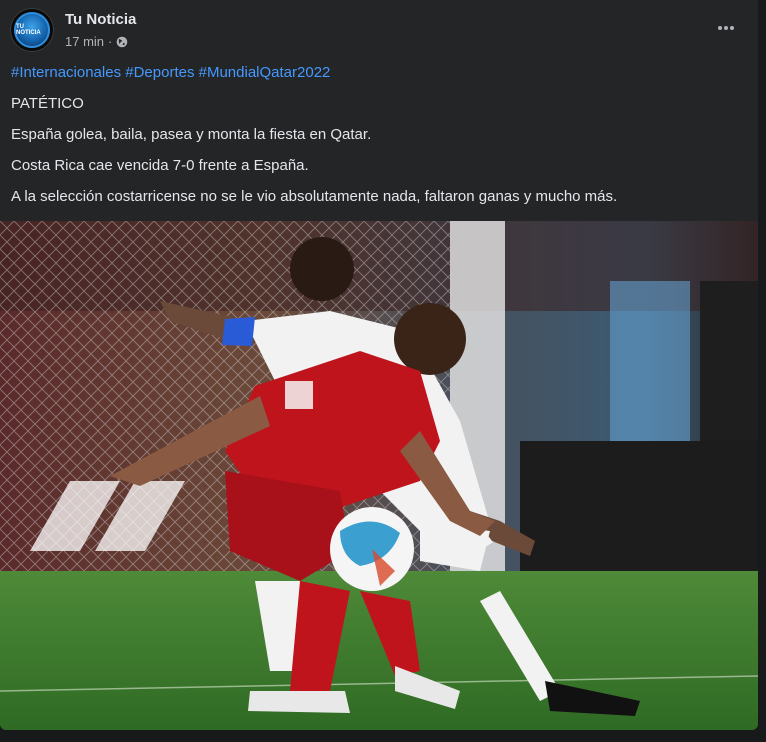  Describe the element at coordinates (47, 103) in the screenshot. I see `post-line-headline: PATÉTICO` at that location.